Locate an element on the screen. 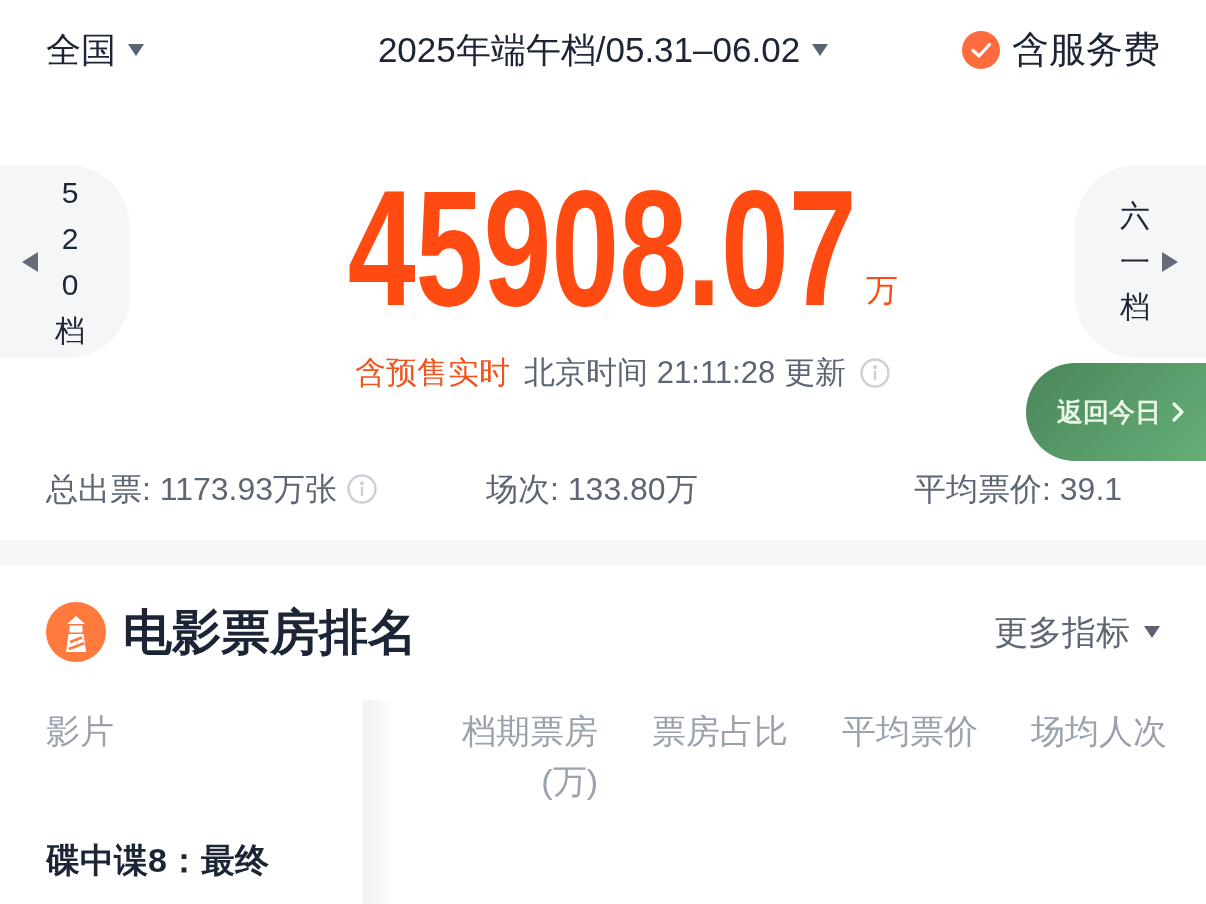  unit-label: 万 is located at coordinates (882, 290).